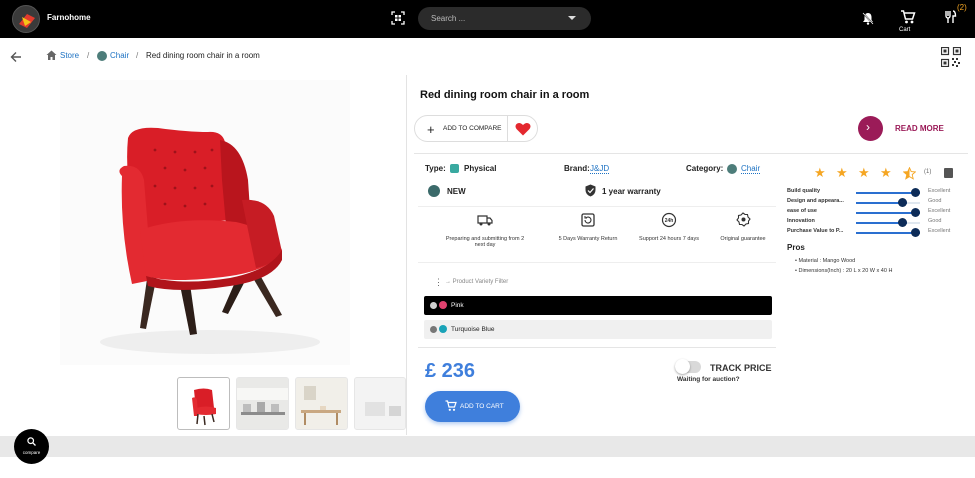 The image size is (975, 478). What do you see at coordinates (951, 57) in the screenshot?
I see `qr-code-icon` at bounding box center [951, 57].